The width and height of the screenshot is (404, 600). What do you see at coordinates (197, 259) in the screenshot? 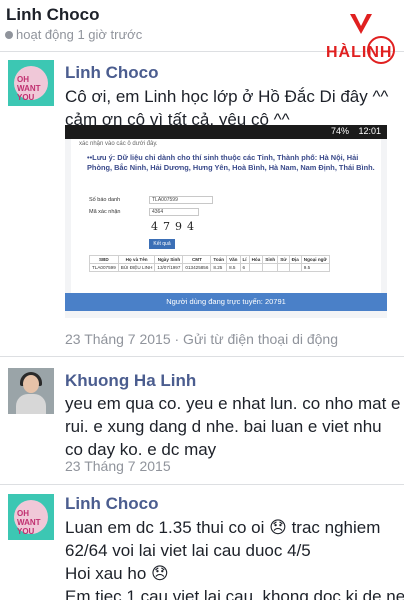
I see `table-header: CMT` at bounding box center [197, 259].